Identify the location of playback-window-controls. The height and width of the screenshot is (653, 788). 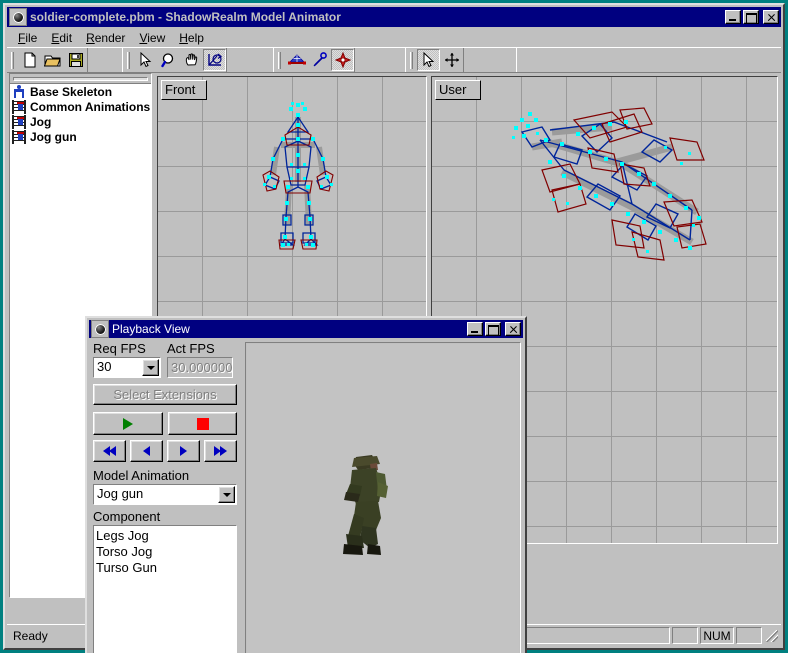
(494, 329).